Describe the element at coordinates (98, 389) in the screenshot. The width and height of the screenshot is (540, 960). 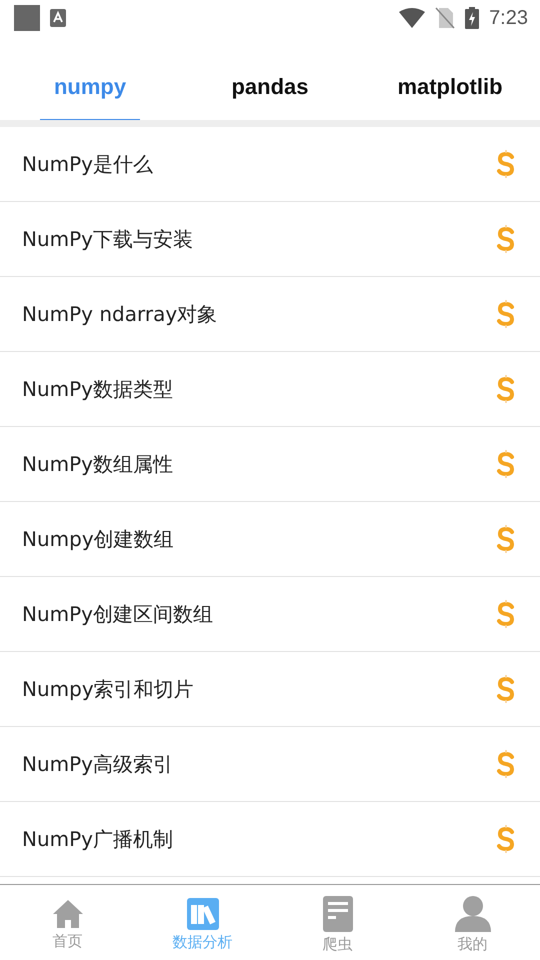
I see `lesson-title: NumPy数据类型` at that location.